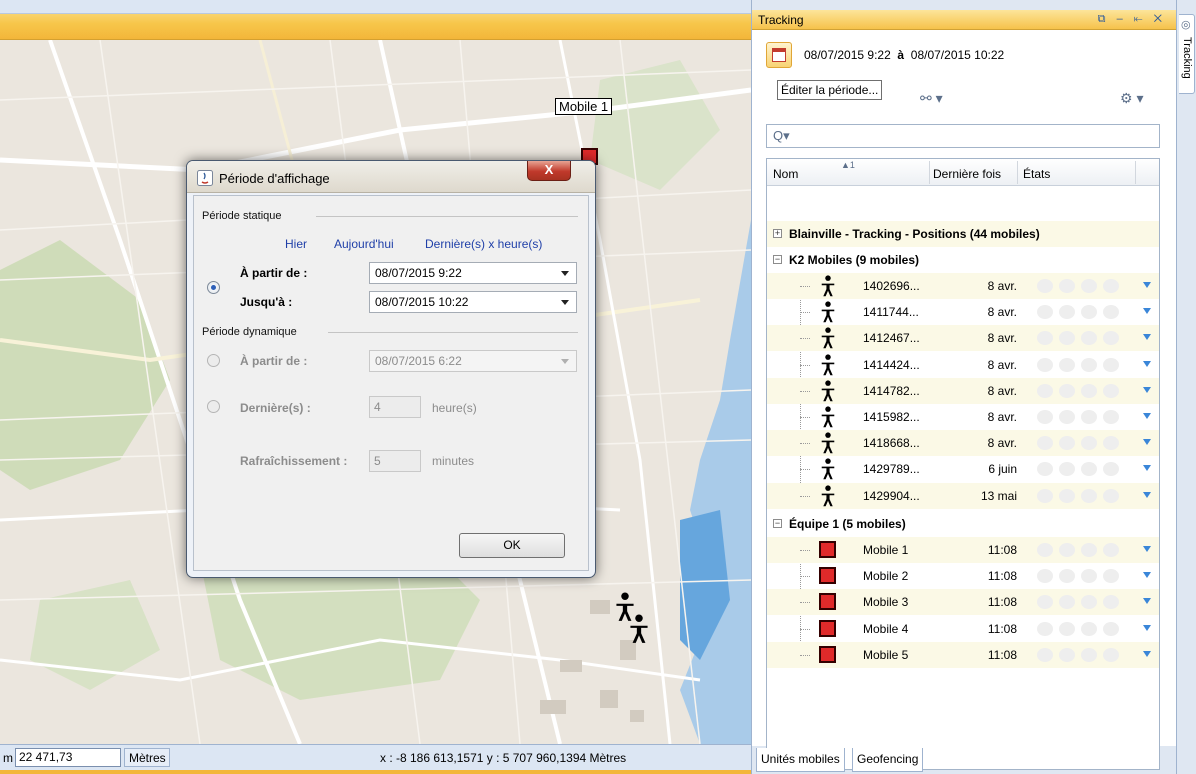 This screenshot has height=774, width=1196. What do you see at coordinates (213, 287) in the screenshot?
I see `static-period-radio` at bounding box center [213, 287].